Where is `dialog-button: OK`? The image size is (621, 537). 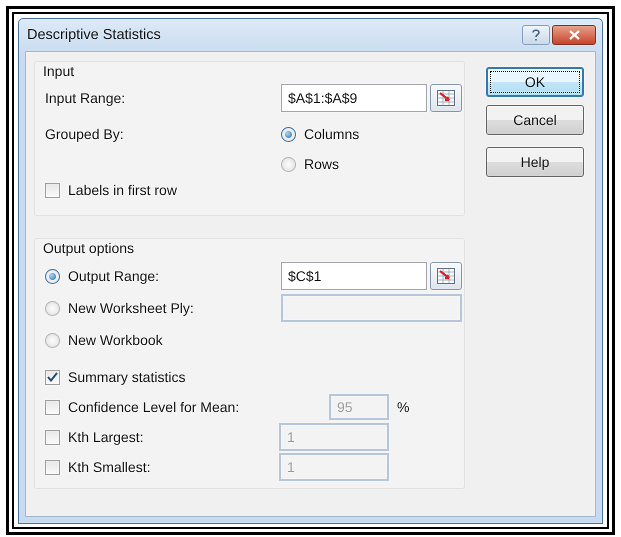
dialog-button: OK is located at coordinates (535, 82).